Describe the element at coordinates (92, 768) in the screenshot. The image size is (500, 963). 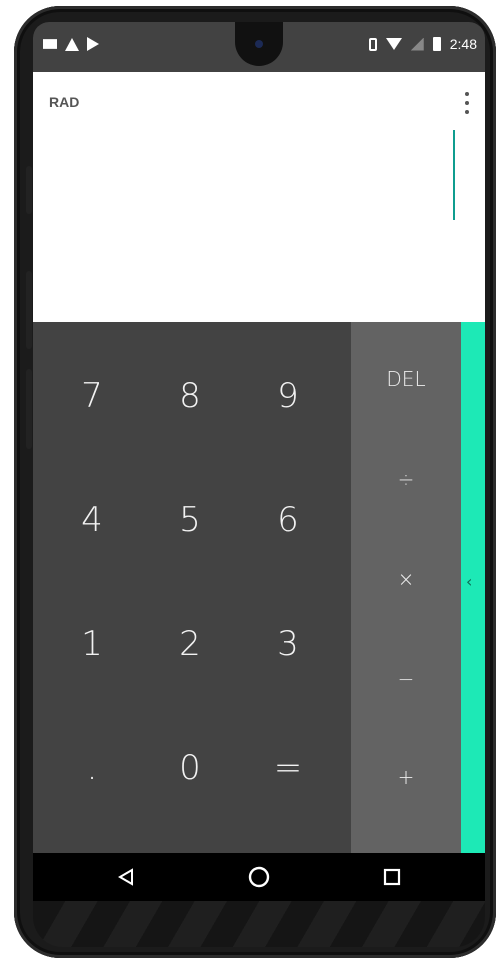
I see `decimal-point-button: .` at that location.